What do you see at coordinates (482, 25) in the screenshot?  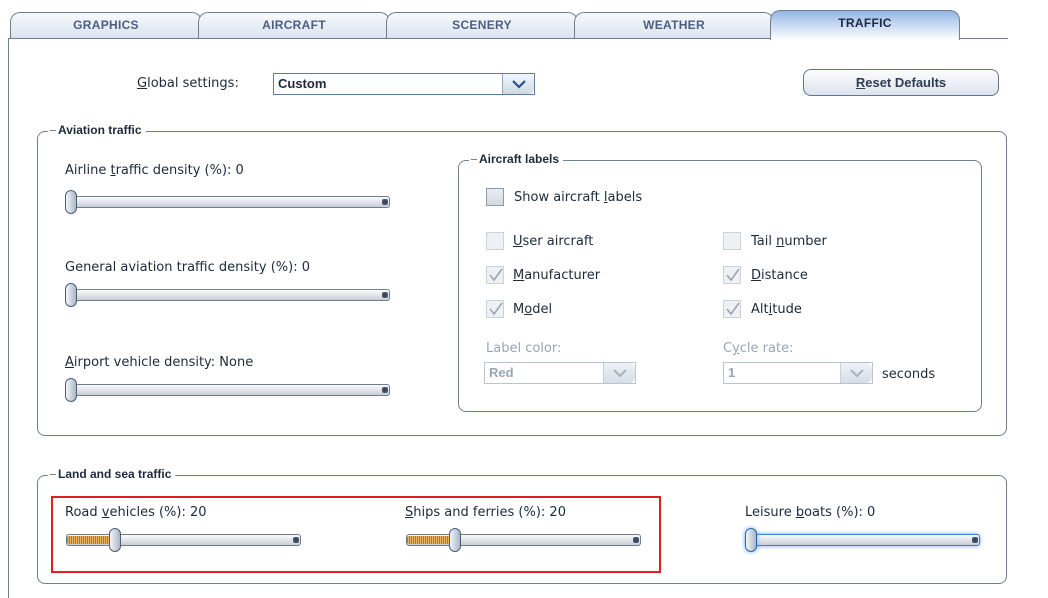 I see `tab-scenery: SCENERY` at bounding box center [482, 25].